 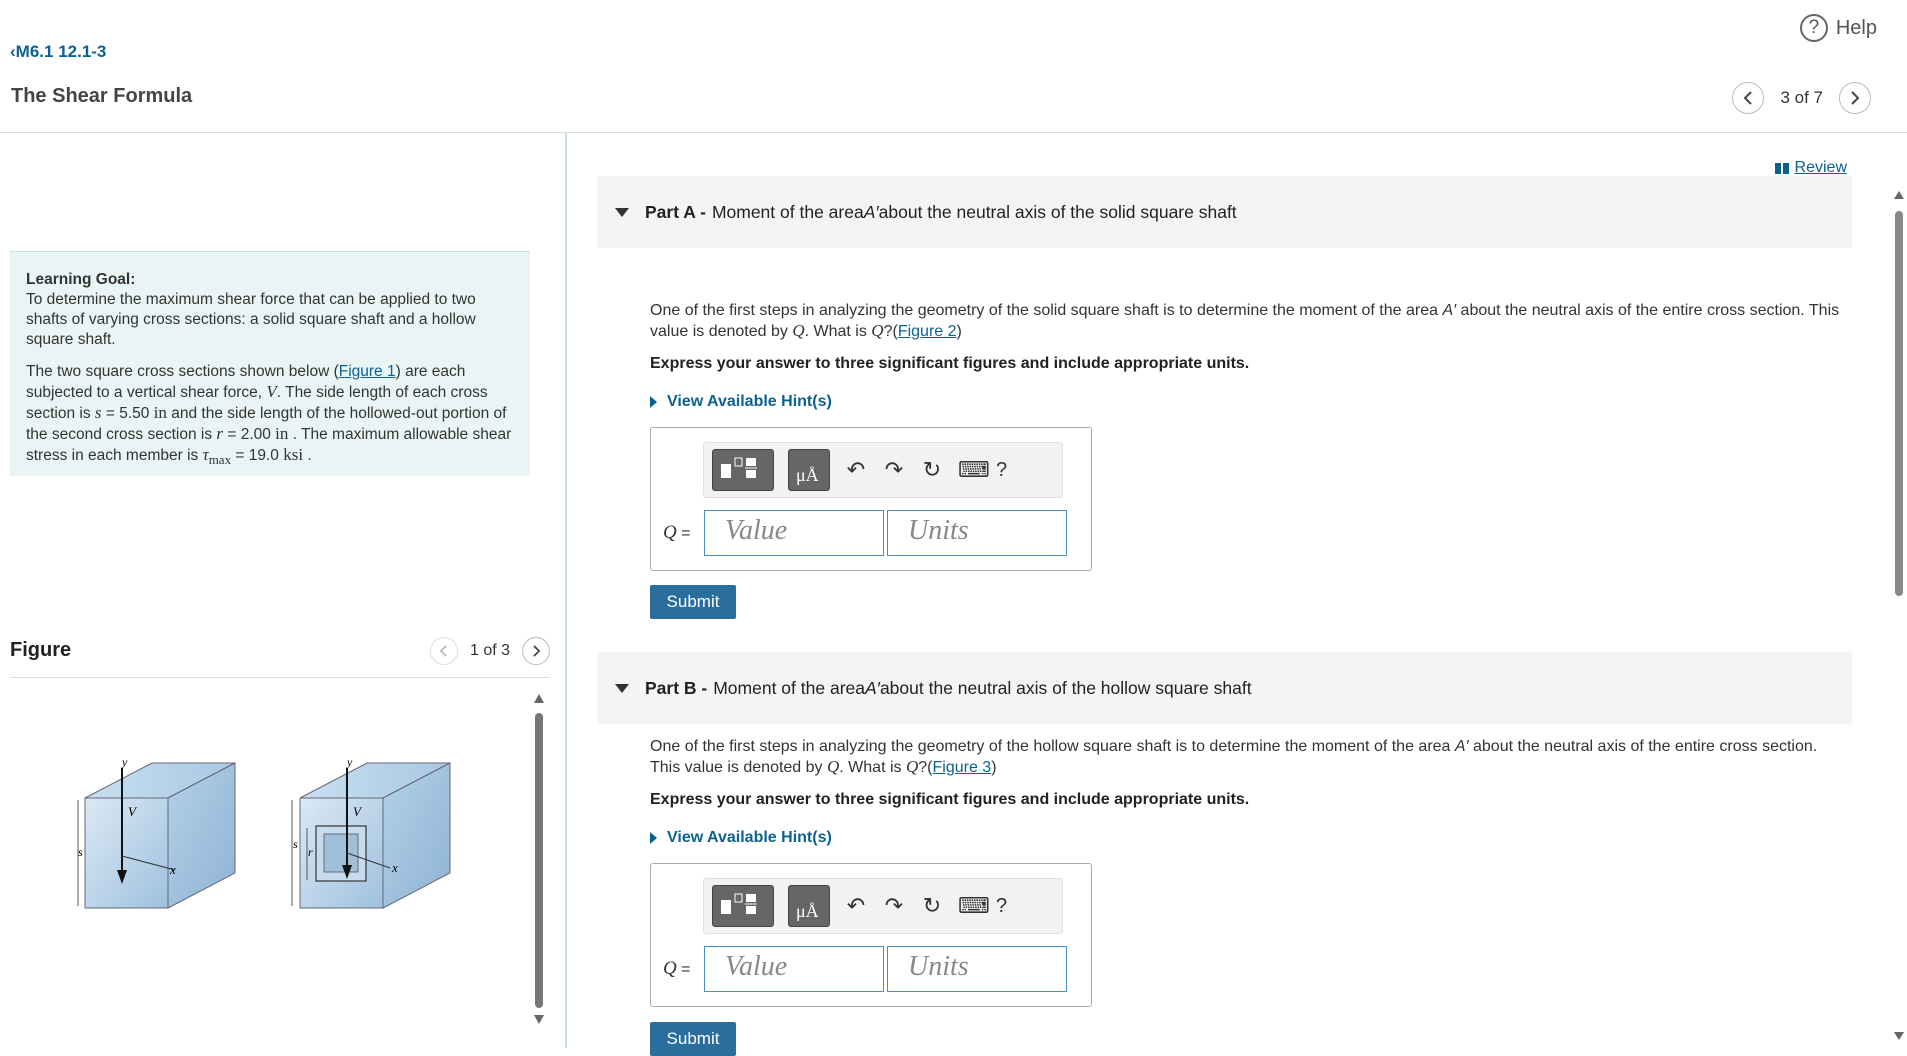 What do you see at coordinates (1820, 167) in the screenshot?
I see `review-label: Review` at bounding box center [1820, 167].